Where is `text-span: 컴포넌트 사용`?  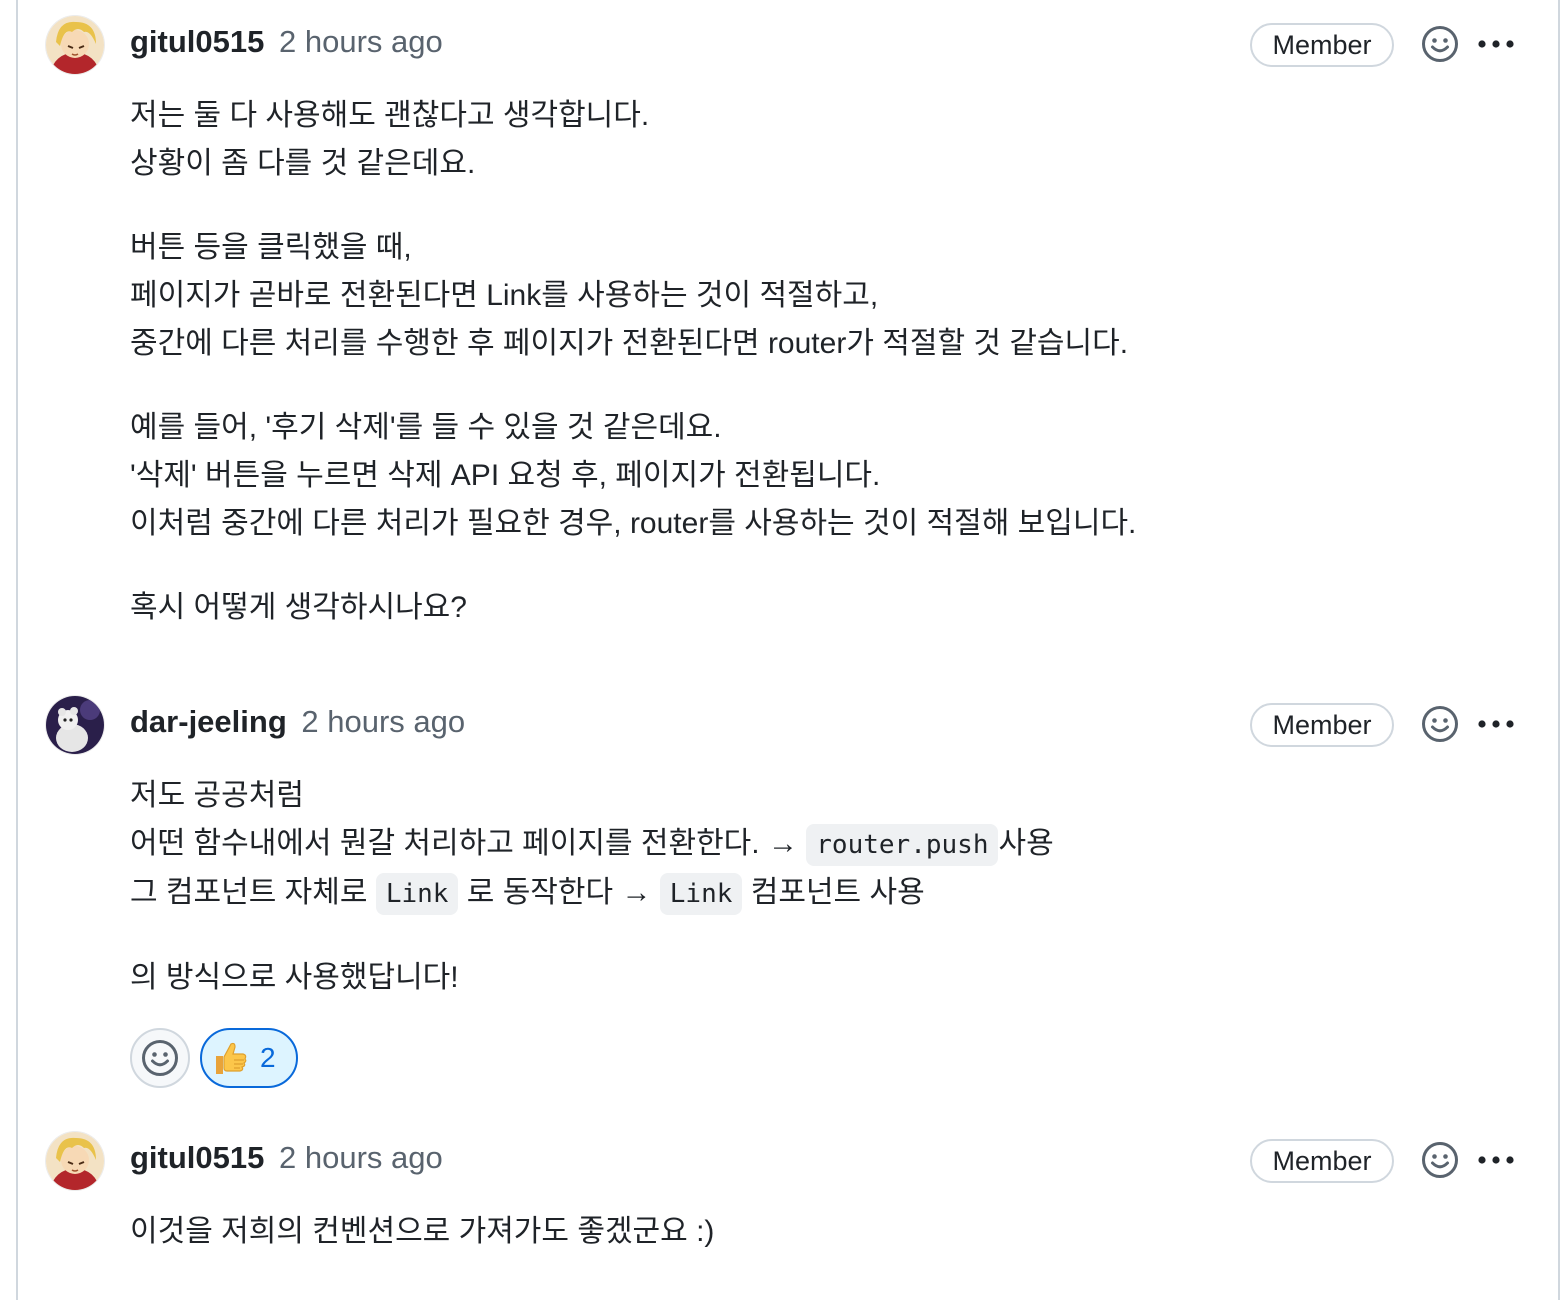
text-span: 컴포넌트 사용 is located at coordinates (833, 892).